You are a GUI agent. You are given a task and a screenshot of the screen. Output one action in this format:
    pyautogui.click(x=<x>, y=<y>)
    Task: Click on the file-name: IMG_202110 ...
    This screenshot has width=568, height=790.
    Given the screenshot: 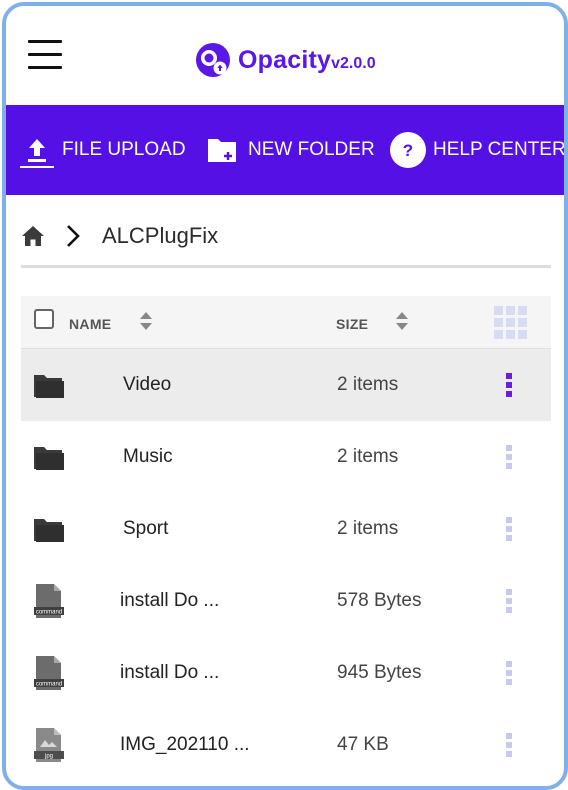 What is the action you would take?
    pyautogui.click(x=185, y=745)
    